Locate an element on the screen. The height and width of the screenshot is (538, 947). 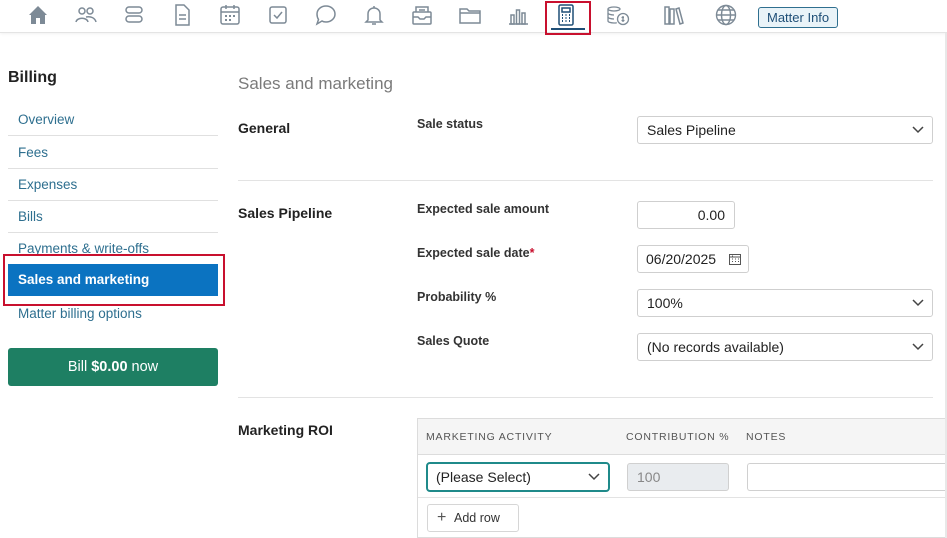
column-contribution: CONTRIBUTION % is located at coordinates (678, 437).